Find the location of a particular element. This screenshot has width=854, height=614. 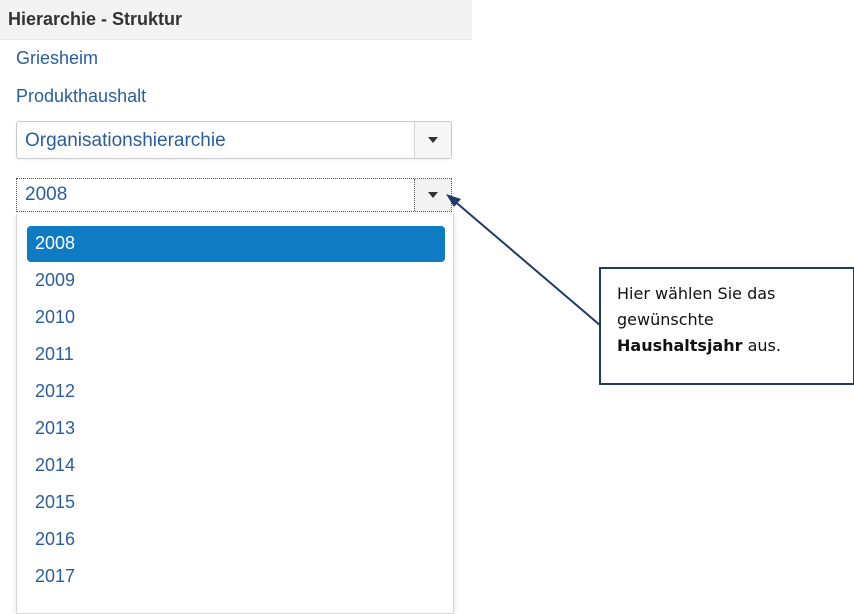

callout-line-3: Haushaltsjahr aus. is located at coordinates (728, 346).